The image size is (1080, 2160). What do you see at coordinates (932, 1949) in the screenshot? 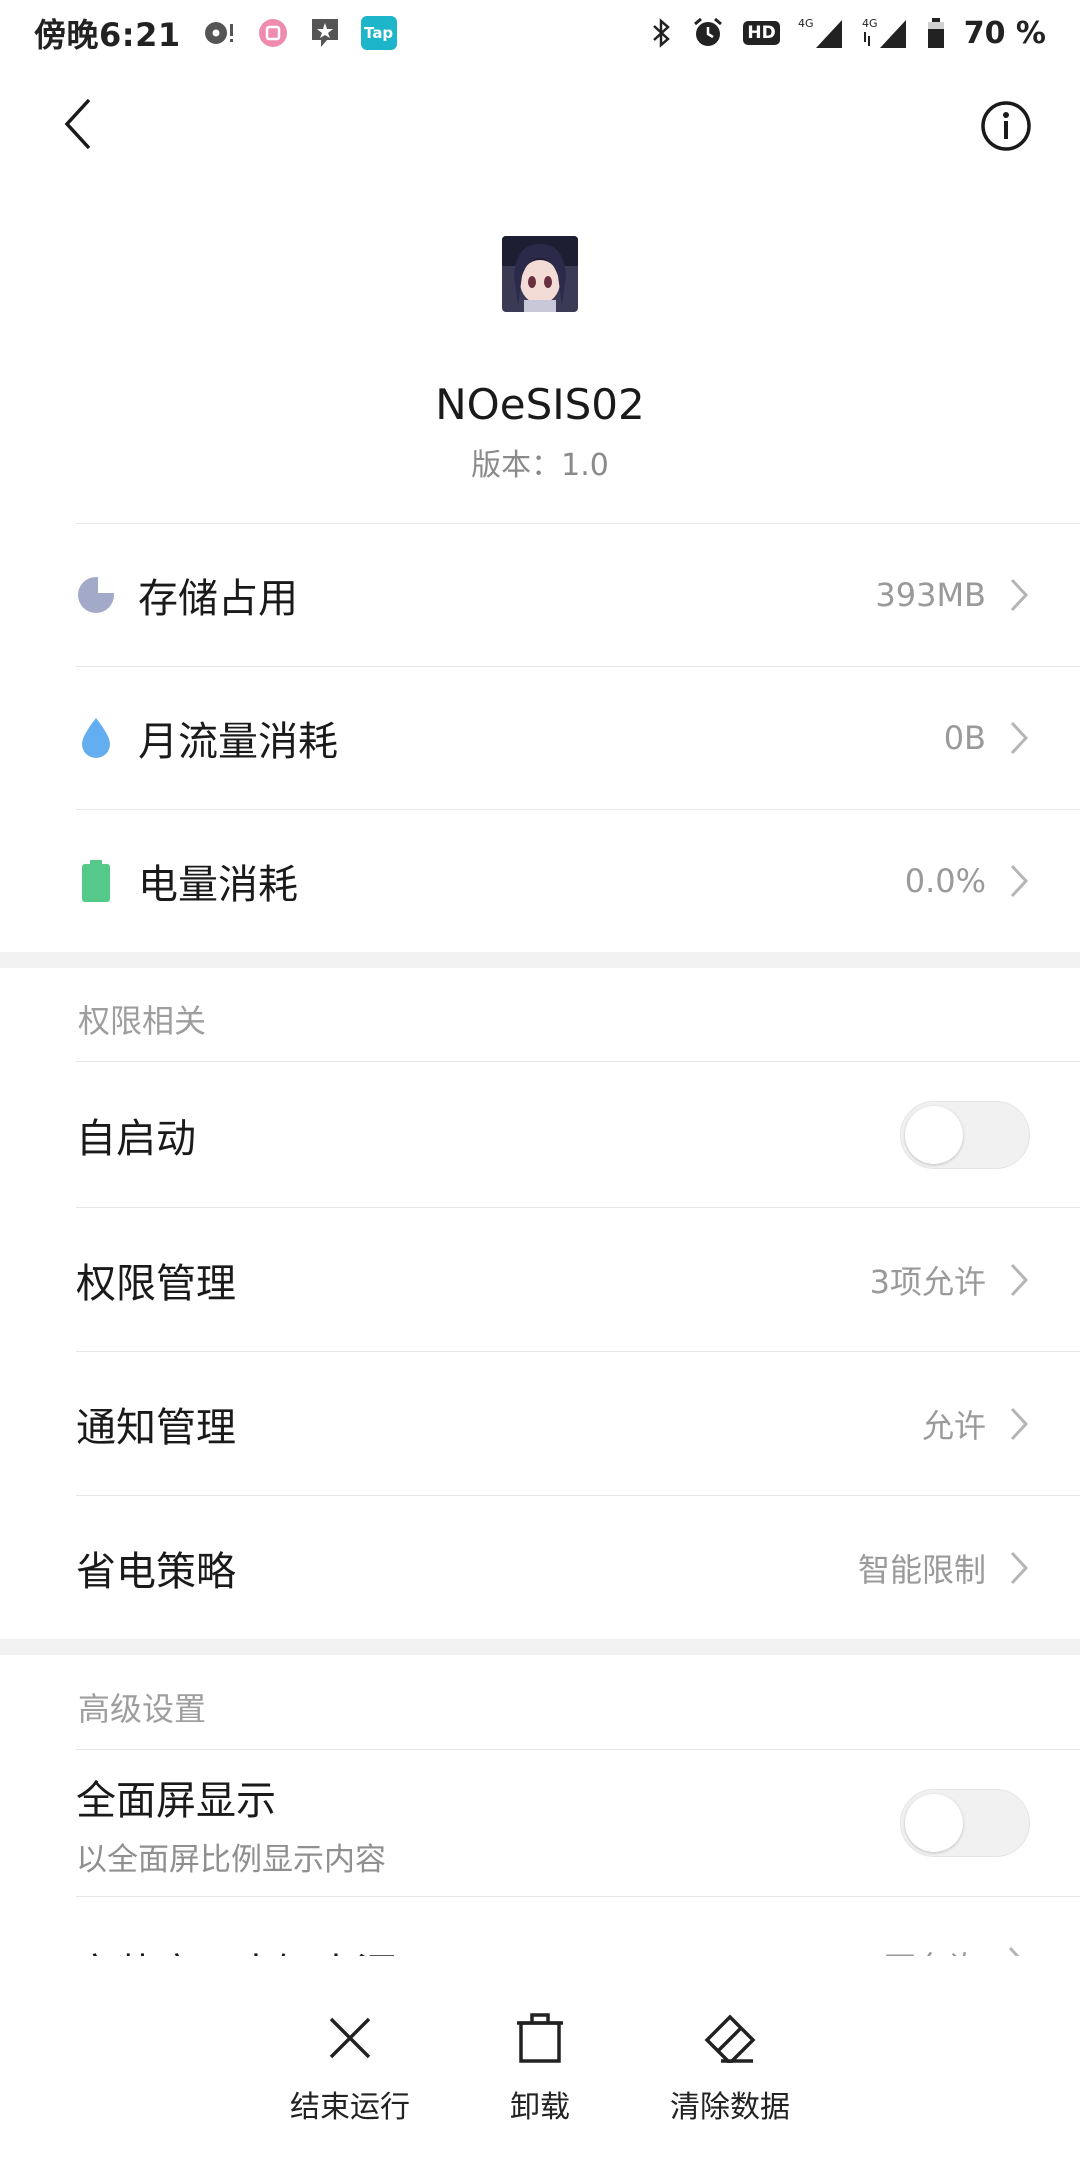
I see `row-value: 不允许` at bounding box center [932, 1949].